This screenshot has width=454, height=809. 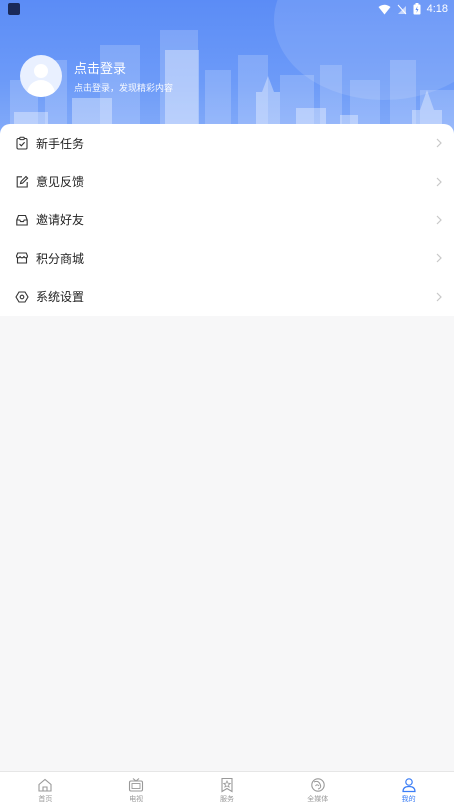 What do you see at coordinates (227, 181) in the screenshot?
I see `menu-item-feedback: 意见反馈` at bounding box center [227, 181].